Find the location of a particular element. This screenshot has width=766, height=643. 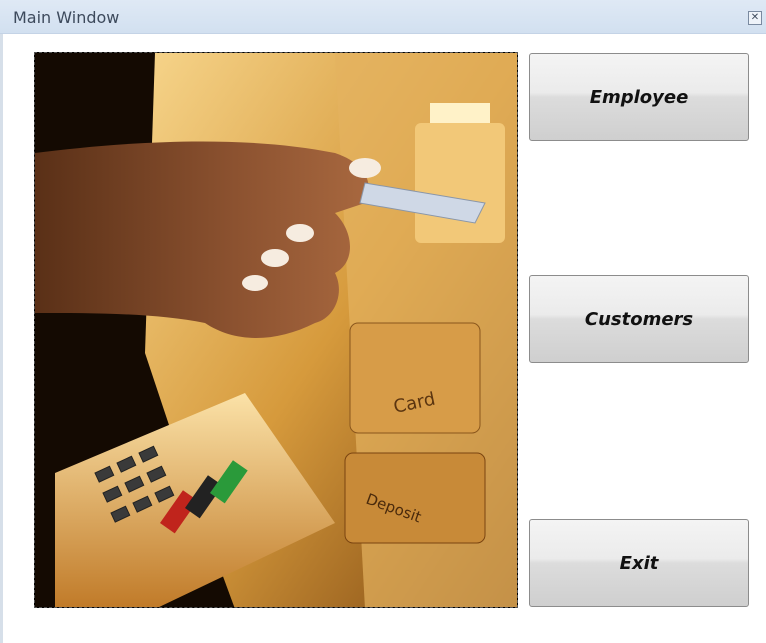

exit-button: Exit is located at coordinates (639, 563).